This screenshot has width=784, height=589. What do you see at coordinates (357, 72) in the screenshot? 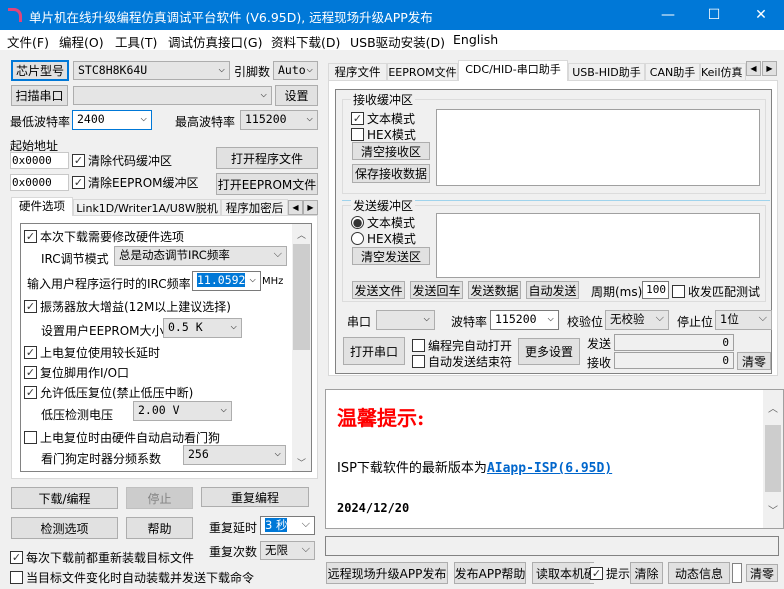
I see `tab-program-file: 程序文件` at bounding box center [357, 72].